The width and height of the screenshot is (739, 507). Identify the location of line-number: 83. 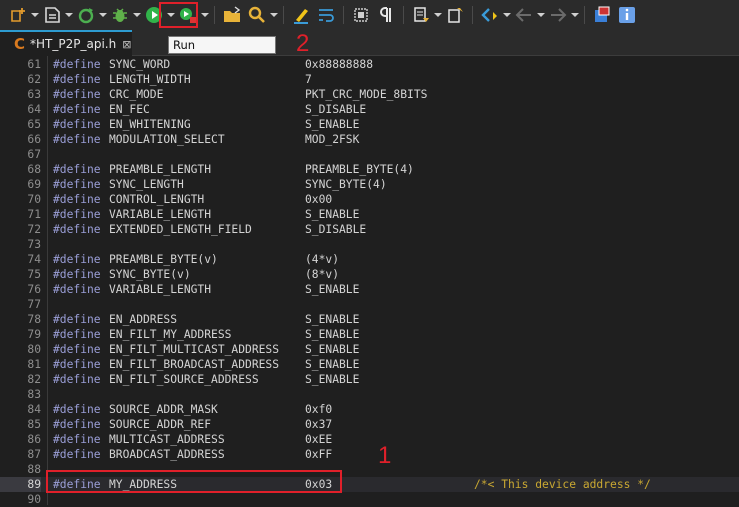
(34, 394).